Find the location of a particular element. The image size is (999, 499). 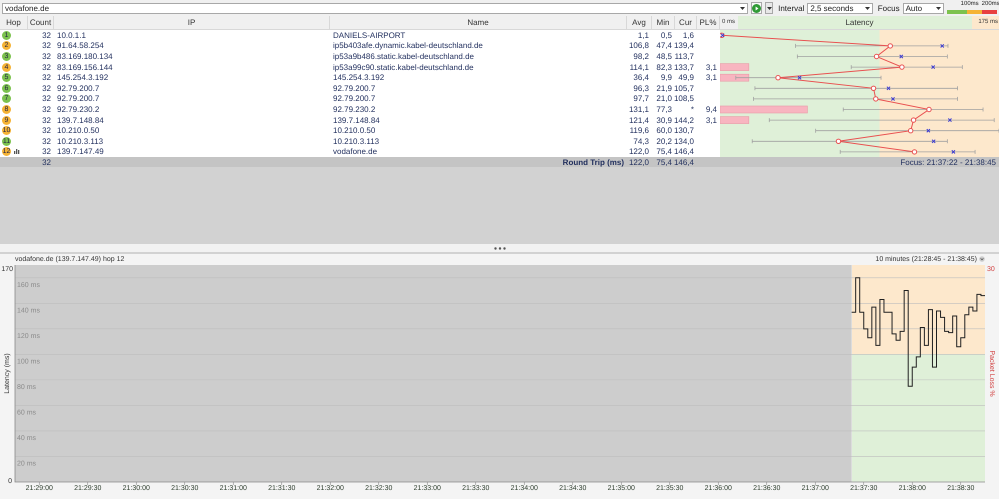

column-title: Latency is located at coordinates (859, 22).